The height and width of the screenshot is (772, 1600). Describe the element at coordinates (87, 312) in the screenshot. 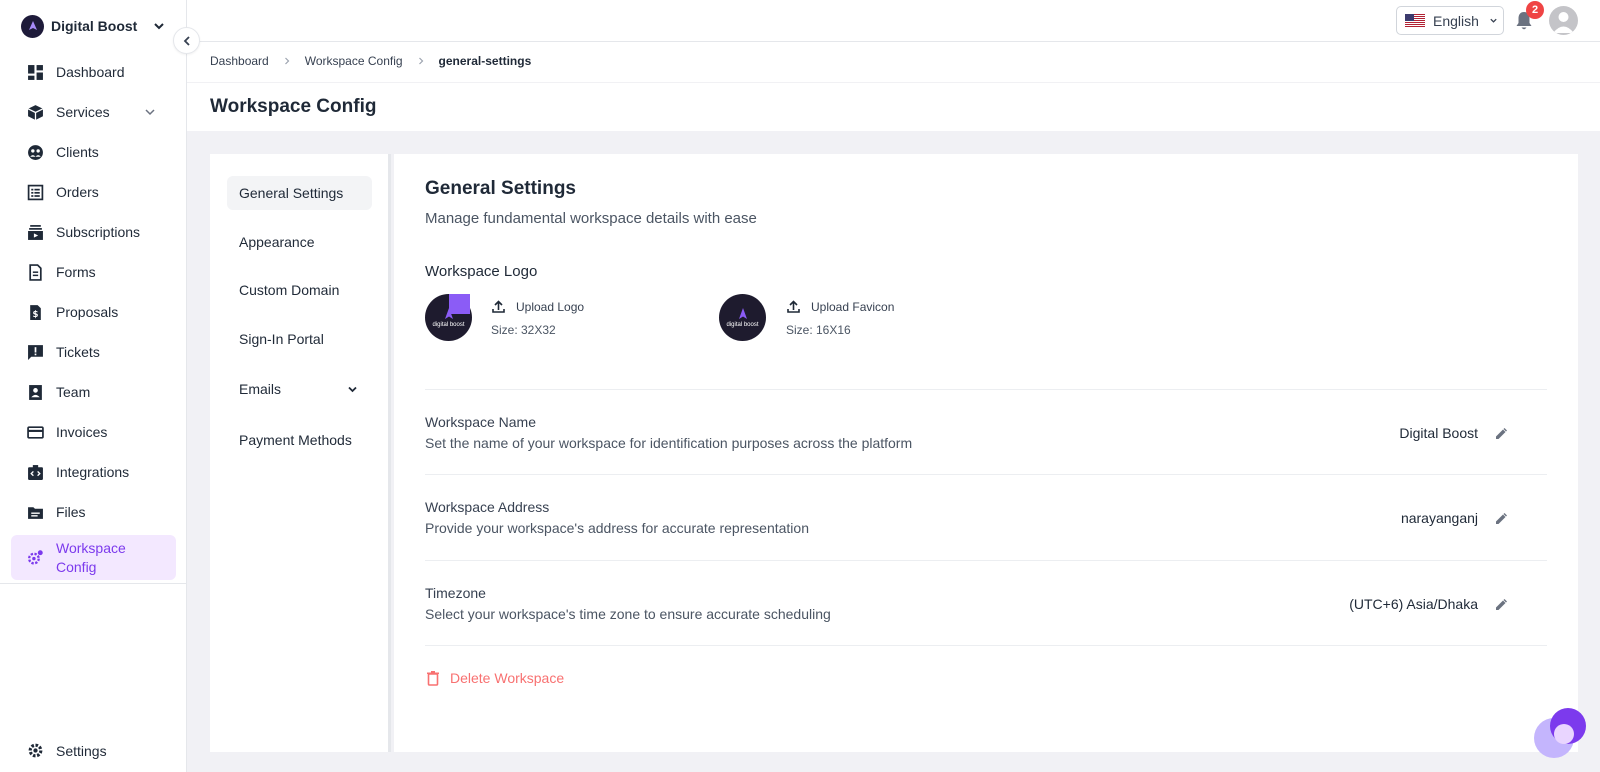

I see `sidebar-item-label: Proposals` at that location.